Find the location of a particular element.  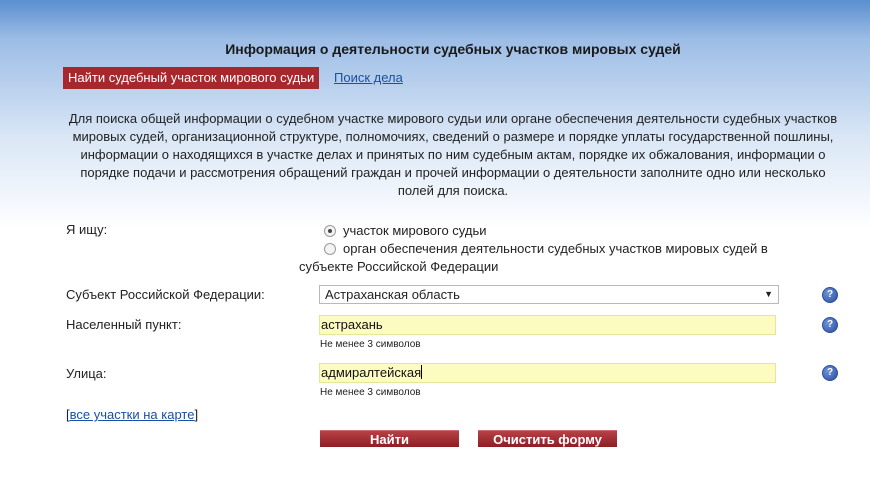

street-input: адмиралтейская is located at coordinates (547, 373).